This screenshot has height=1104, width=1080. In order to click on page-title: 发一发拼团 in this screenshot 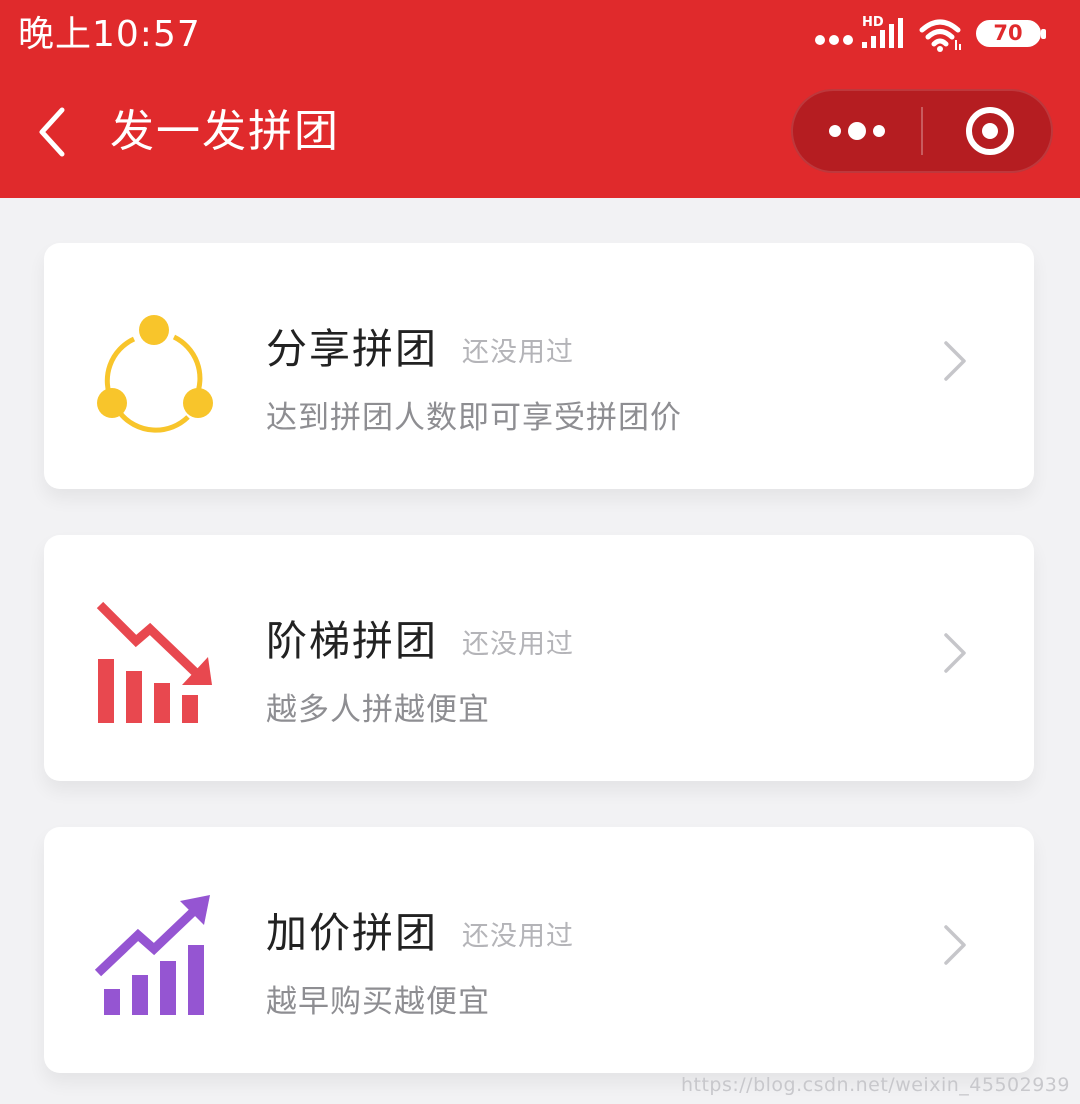, I will do `click(225, 131)`.